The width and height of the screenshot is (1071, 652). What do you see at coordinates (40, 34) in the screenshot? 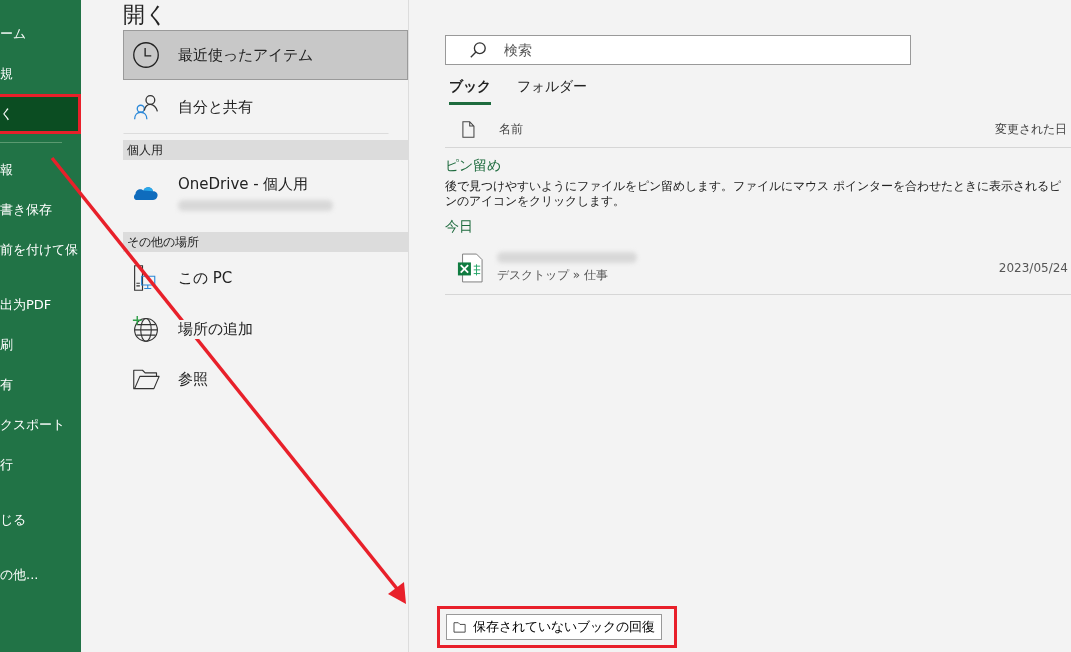
I see `sidebar-item: ーム` at bounding box center [40, 34].